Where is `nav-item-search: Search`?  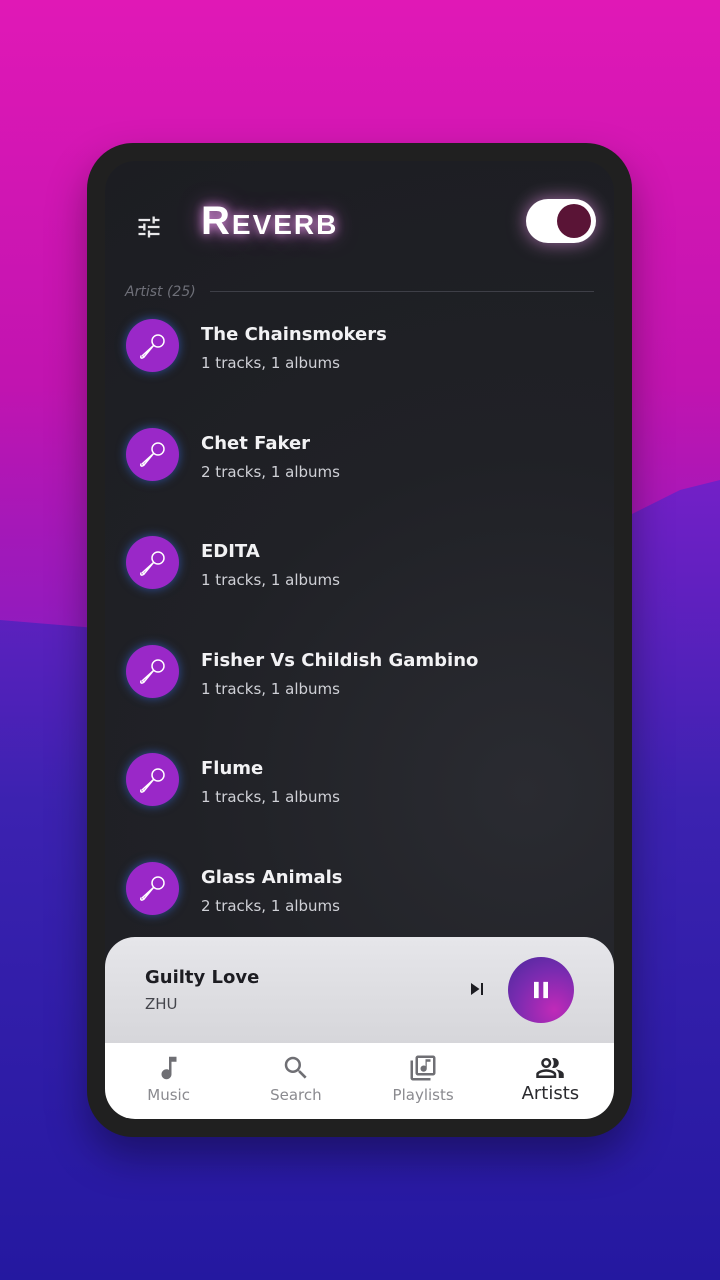
nav-item-search: Search is located at coordinates (295, 1081).